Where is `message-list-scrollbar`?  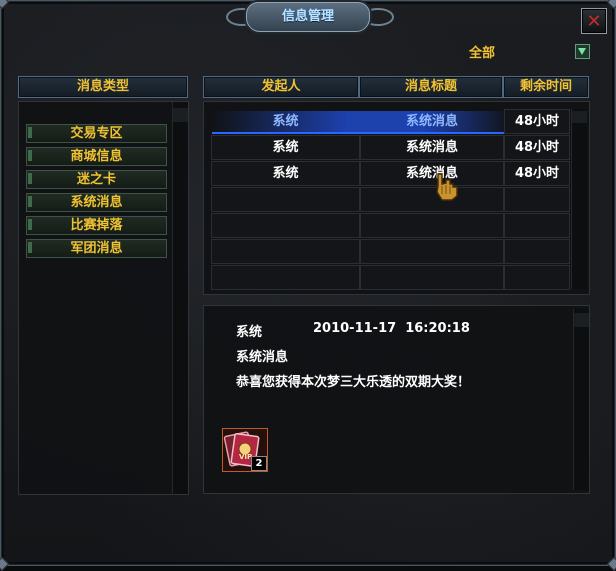
message-list-scrollbar is located at coordinates (579, 199).